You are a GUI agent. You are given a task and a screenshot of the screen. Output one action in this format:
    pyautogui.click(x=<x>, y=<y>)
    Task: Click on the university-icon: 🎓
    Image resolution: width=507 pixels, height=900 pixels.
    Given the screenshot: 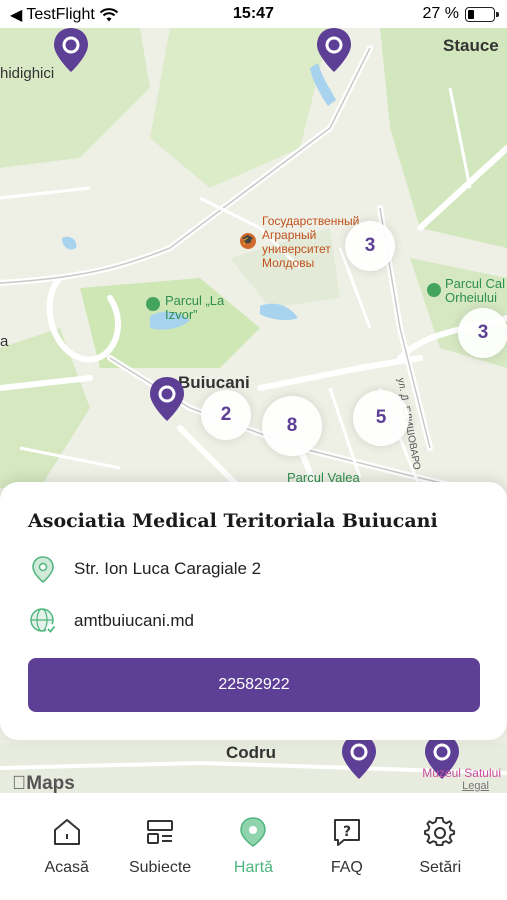 What is the action you would take?
    pyautogui.click(x=248, y=241)
    